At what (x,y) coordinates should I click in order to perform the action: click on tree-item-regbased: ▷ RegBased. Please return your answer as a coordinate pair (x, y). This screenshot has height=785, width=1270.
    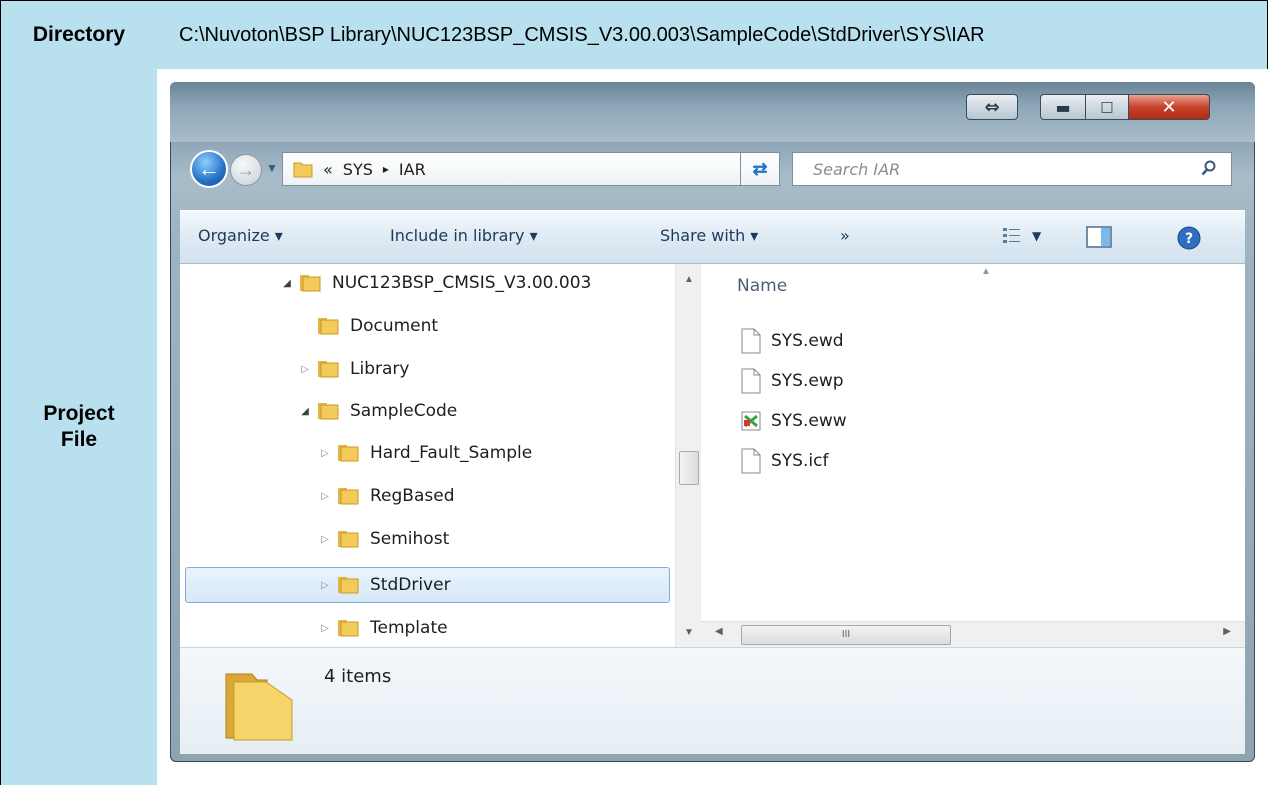
    Looking at the image, I should click on (386, 496).